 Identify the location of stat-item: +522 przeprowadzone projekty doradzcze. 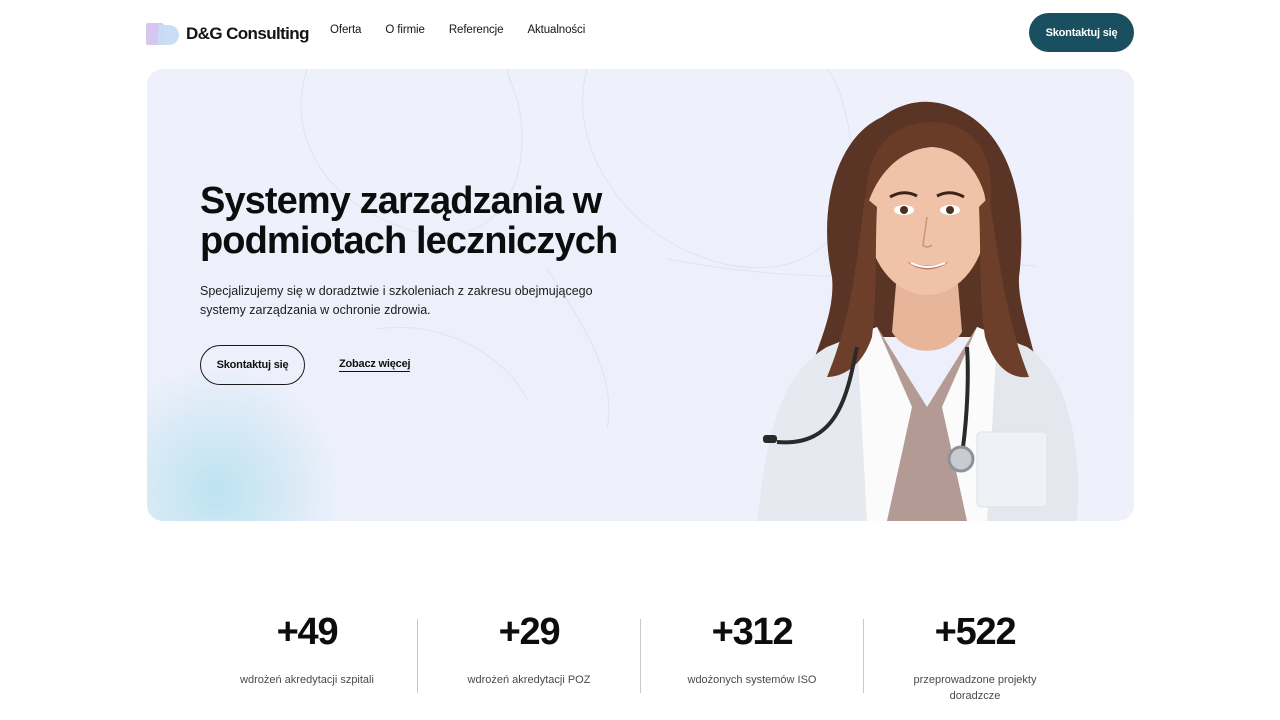
(975, 656).